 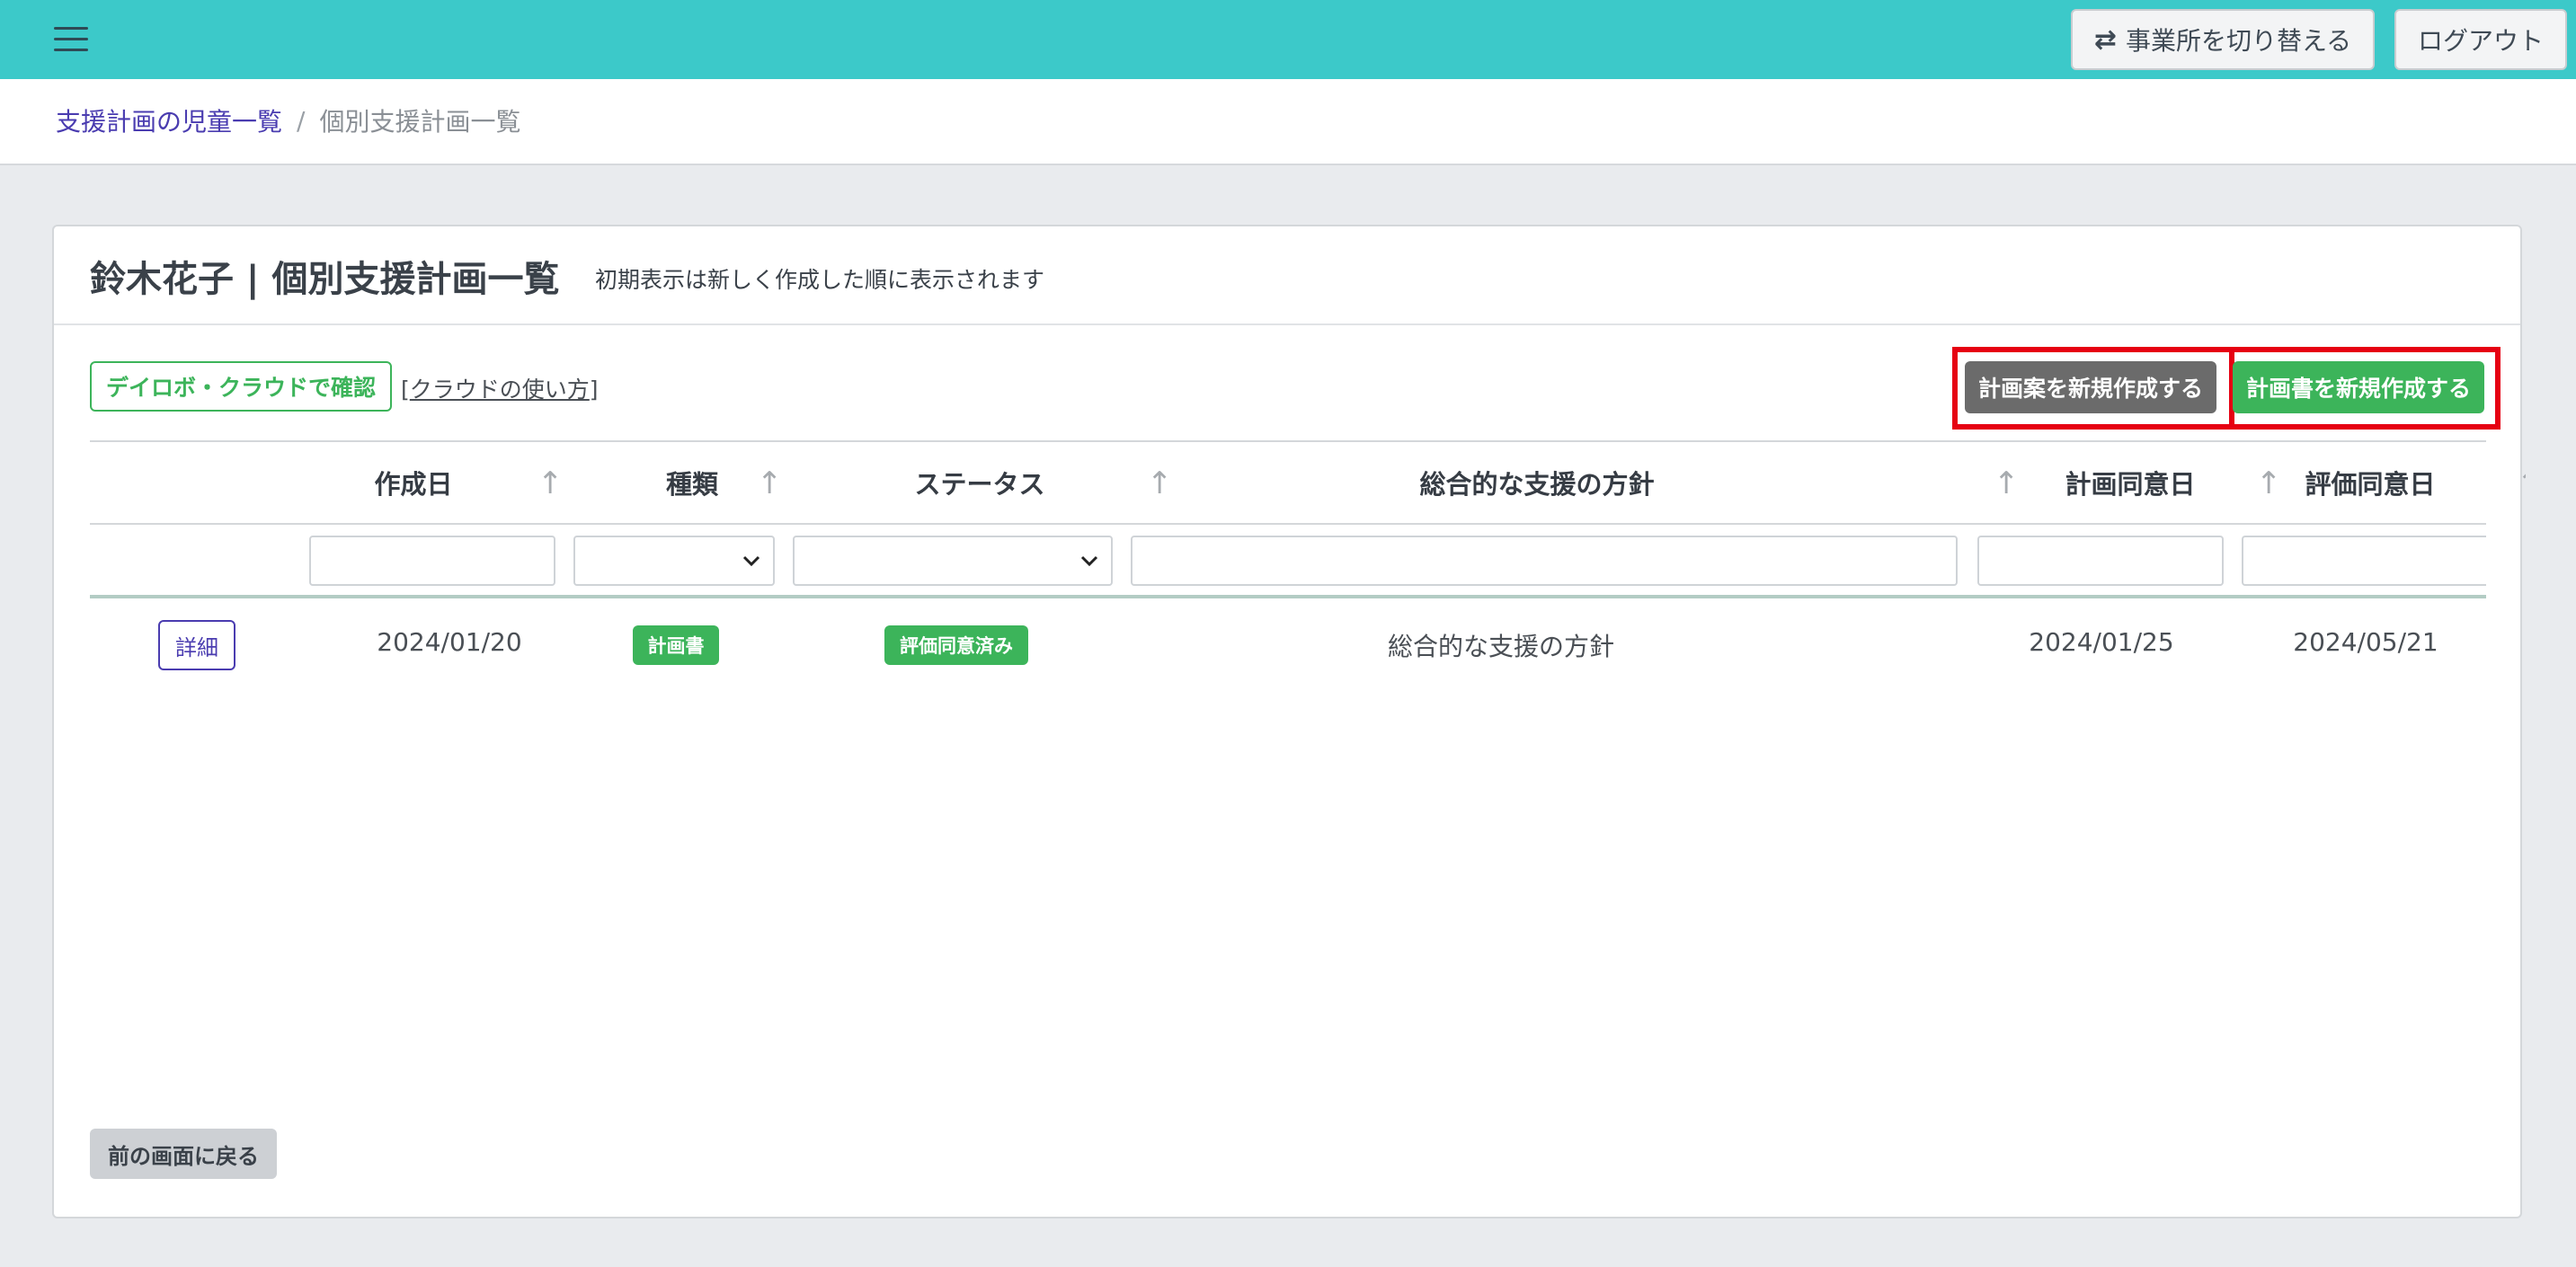 What do you see at coordinates (420, 122) in the screenshot?
I see `breadcrumb-current: 個別支援計画一覧` at bounding box center [420, 122].